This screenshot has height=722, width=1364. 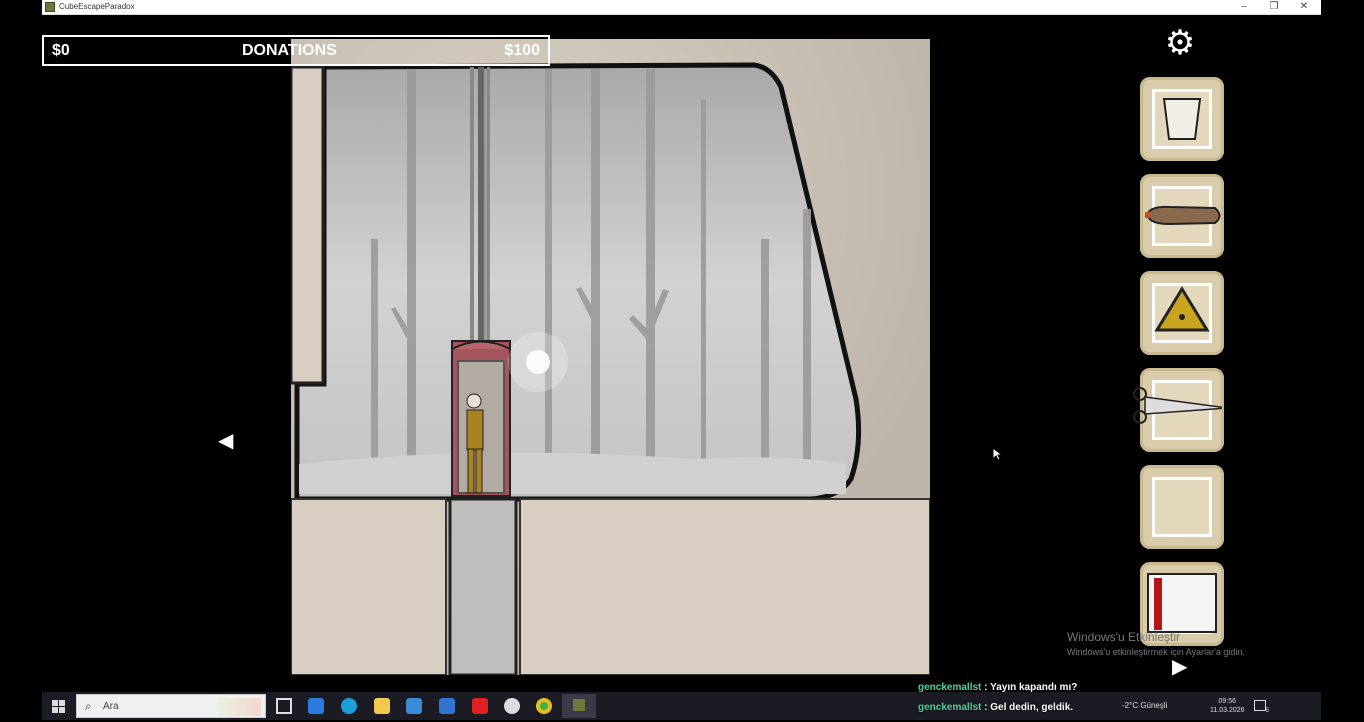 What do you see at coordinates (88, 706) in the screenshot?
I see `search-icon: ⌕` at bounding box center [88, 706].